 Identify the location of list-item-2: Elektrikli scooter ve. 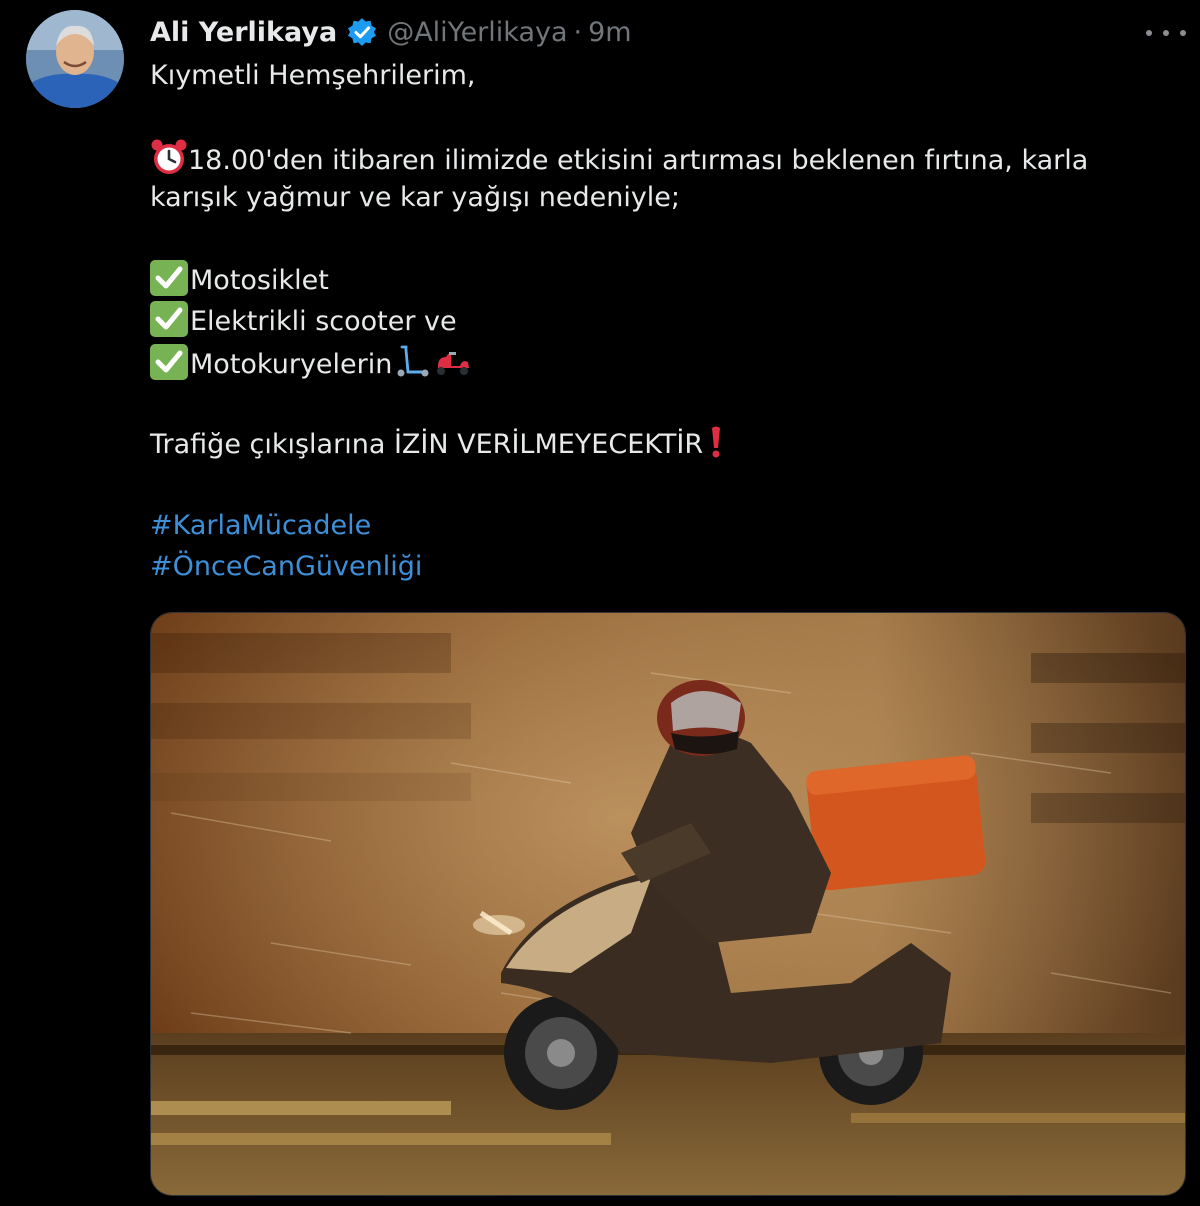
(303, 321).